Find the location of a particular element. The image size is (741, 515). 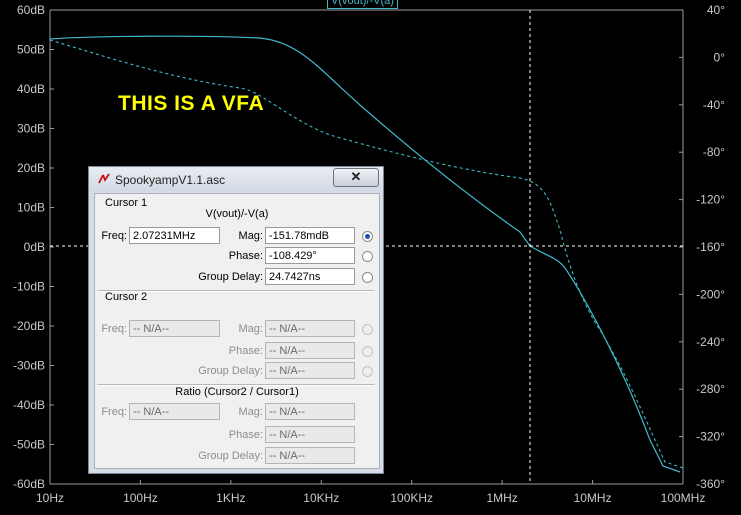

cursor1-phase-radio is located at coordinates (367, 256).